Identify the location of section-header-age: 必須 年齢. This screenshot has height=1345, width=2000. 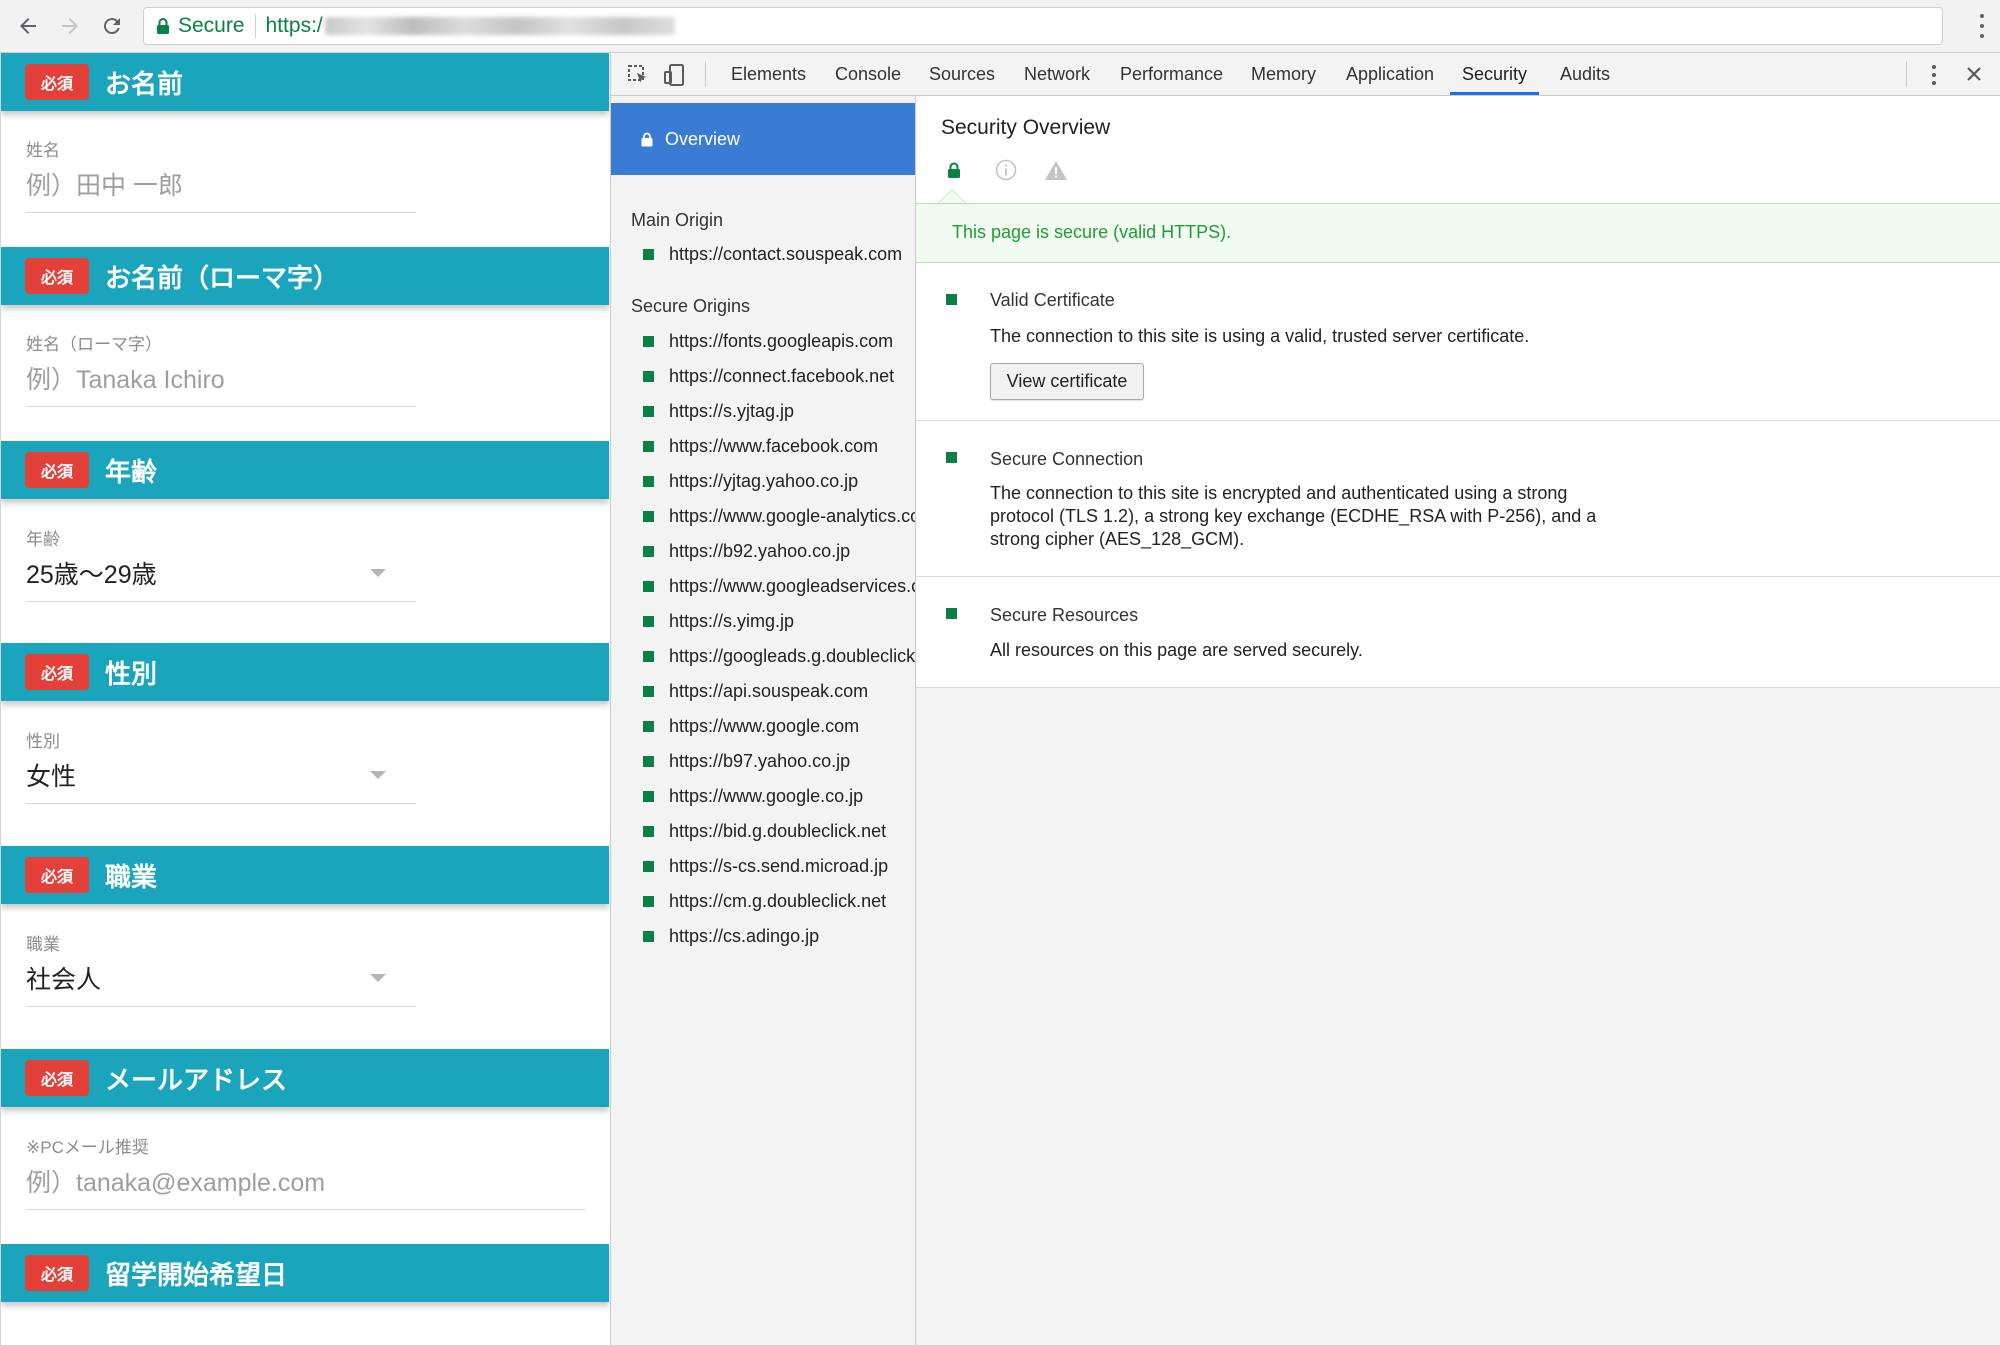
(305, 470).